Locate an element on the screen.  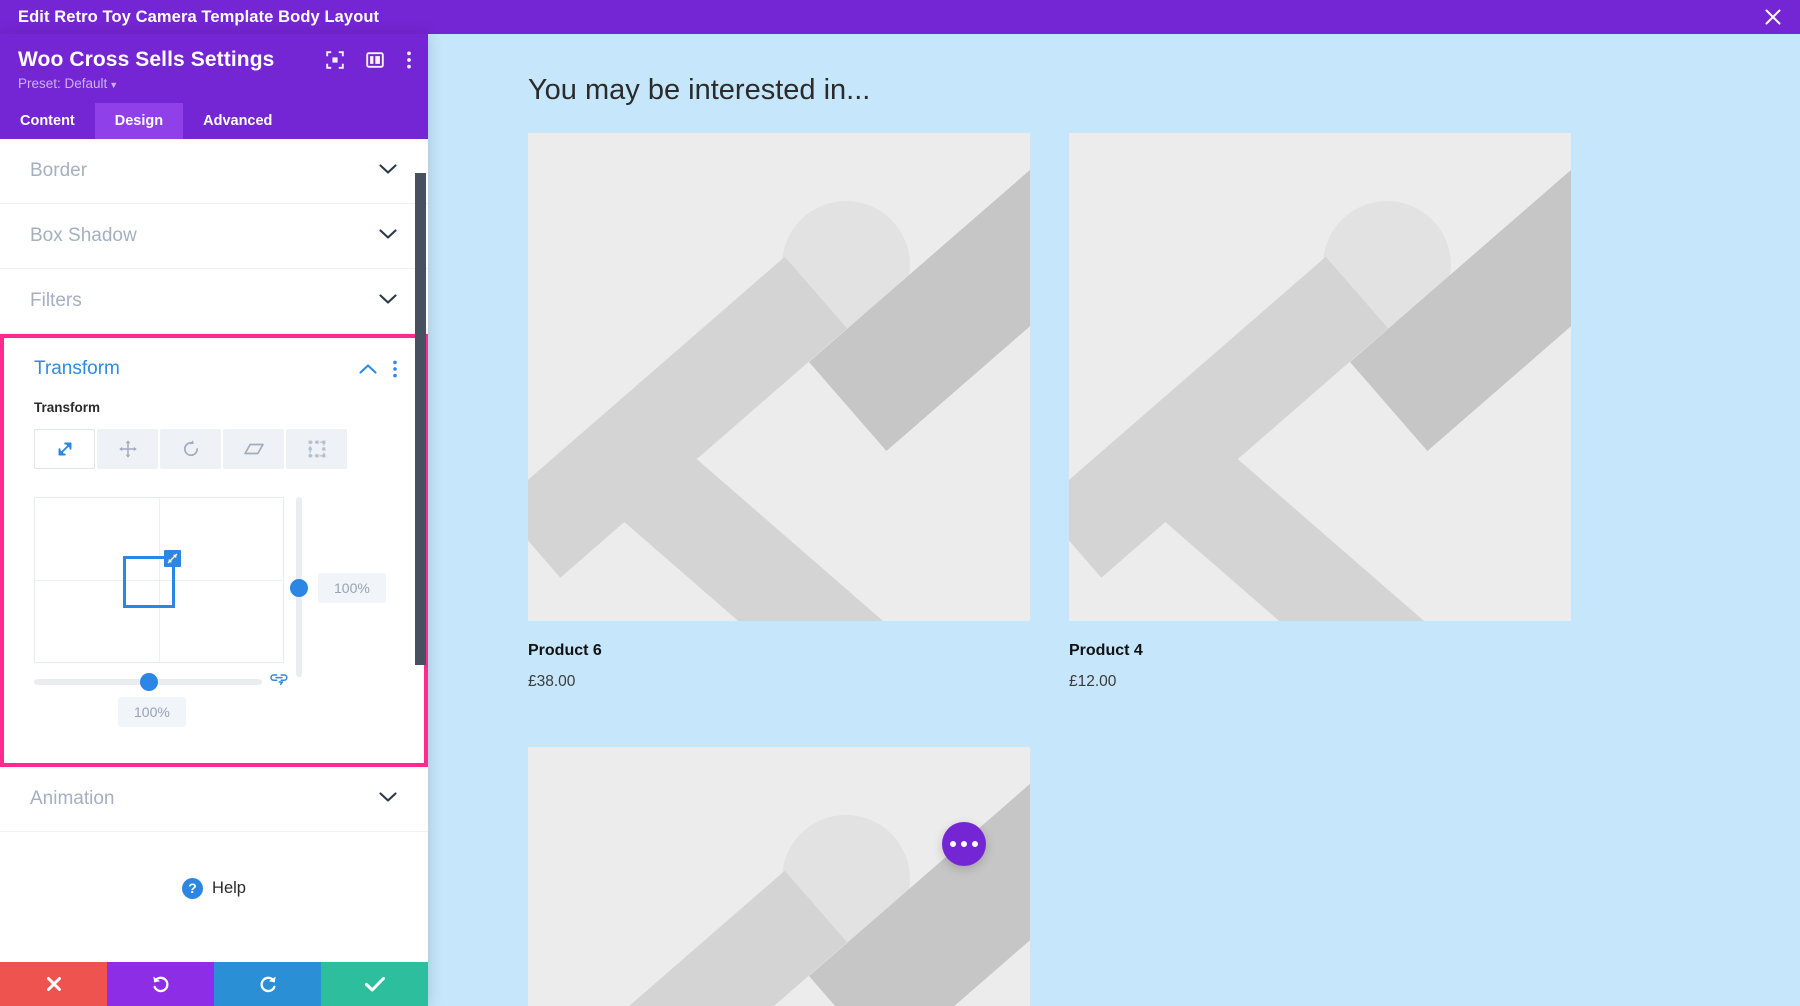
question-mark-icon: ? is located at coordinates (193, 888).